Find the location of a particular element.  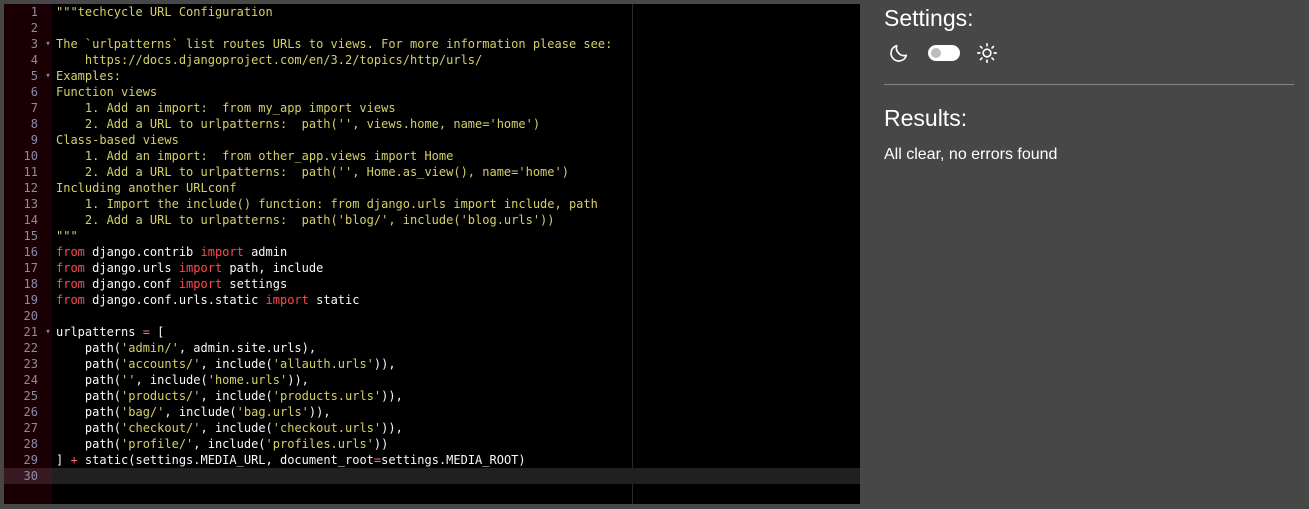

line-number: 19 is located at coordinates (30, 300).